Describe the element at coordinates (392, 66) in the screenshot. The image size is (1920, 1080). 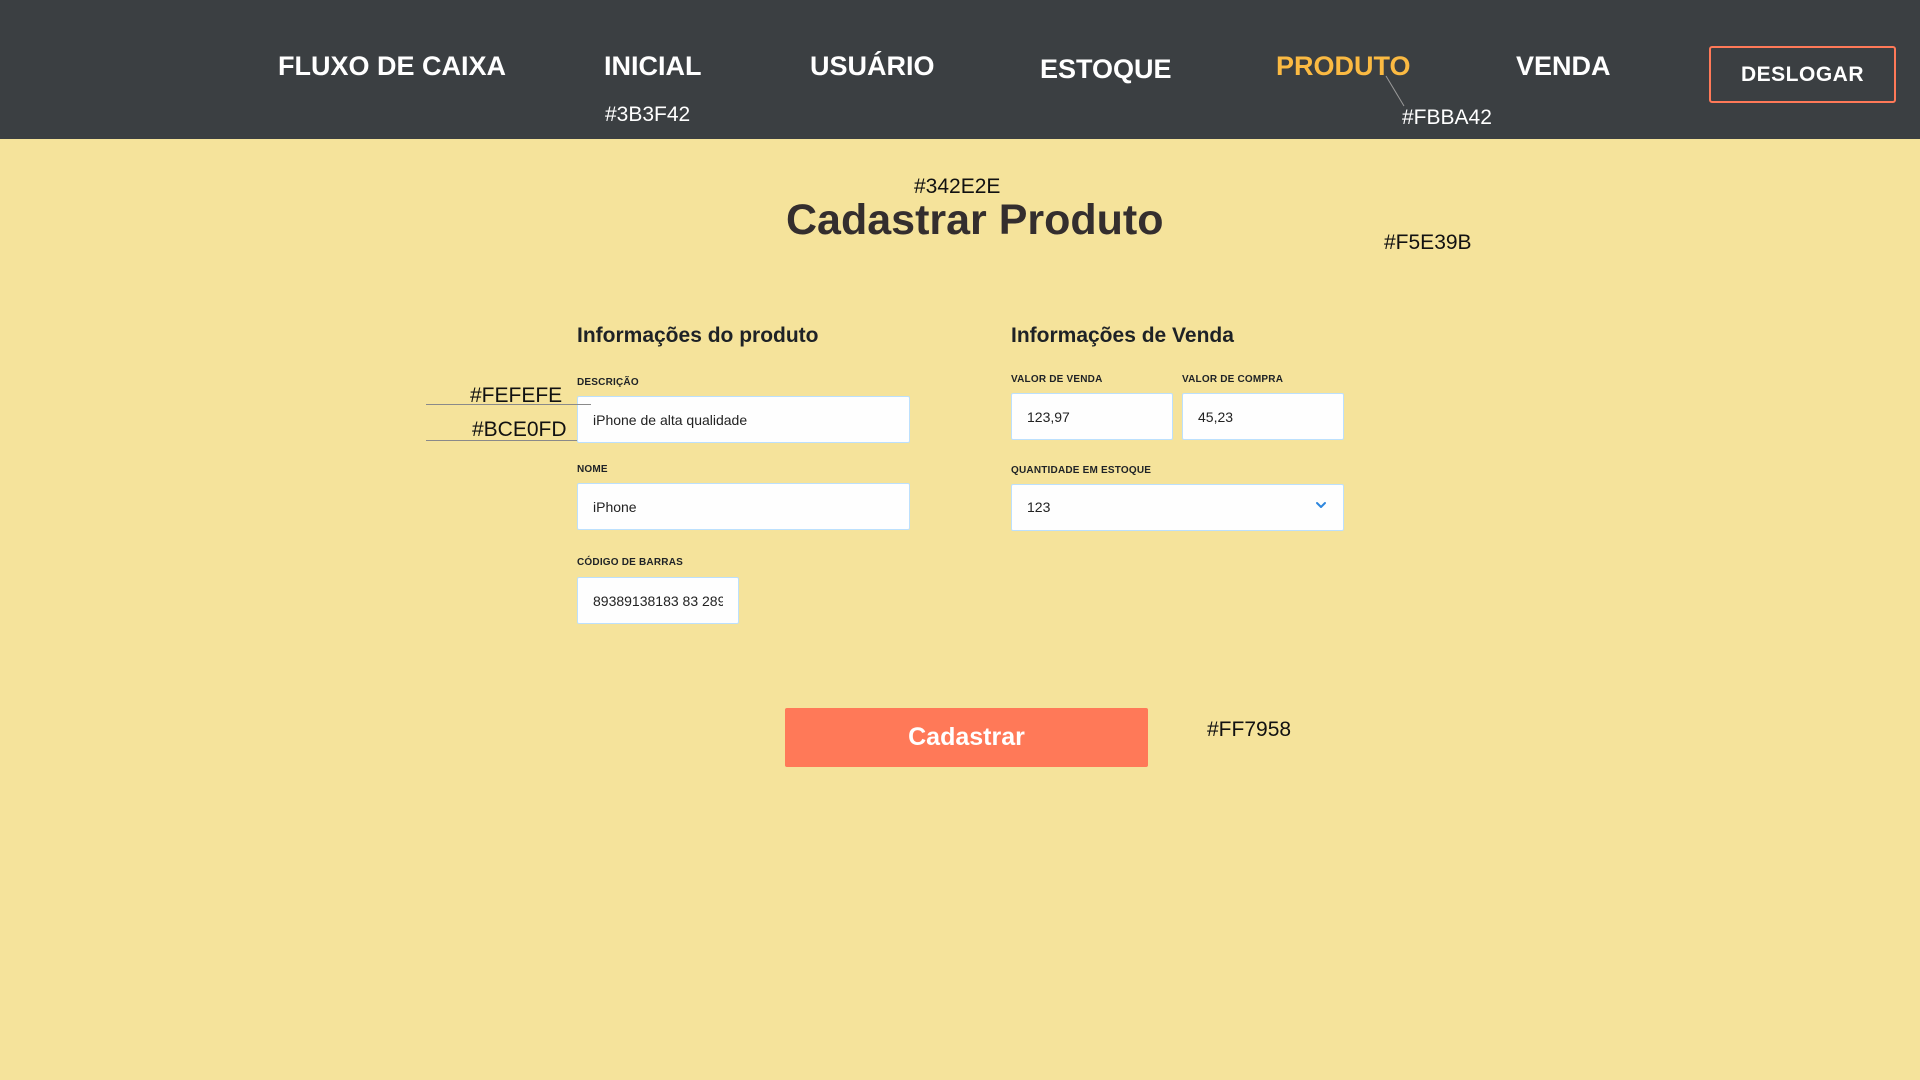
I see `nav-item-fluxo-de-caixa: FLUXO DE CAIXA` at that location.